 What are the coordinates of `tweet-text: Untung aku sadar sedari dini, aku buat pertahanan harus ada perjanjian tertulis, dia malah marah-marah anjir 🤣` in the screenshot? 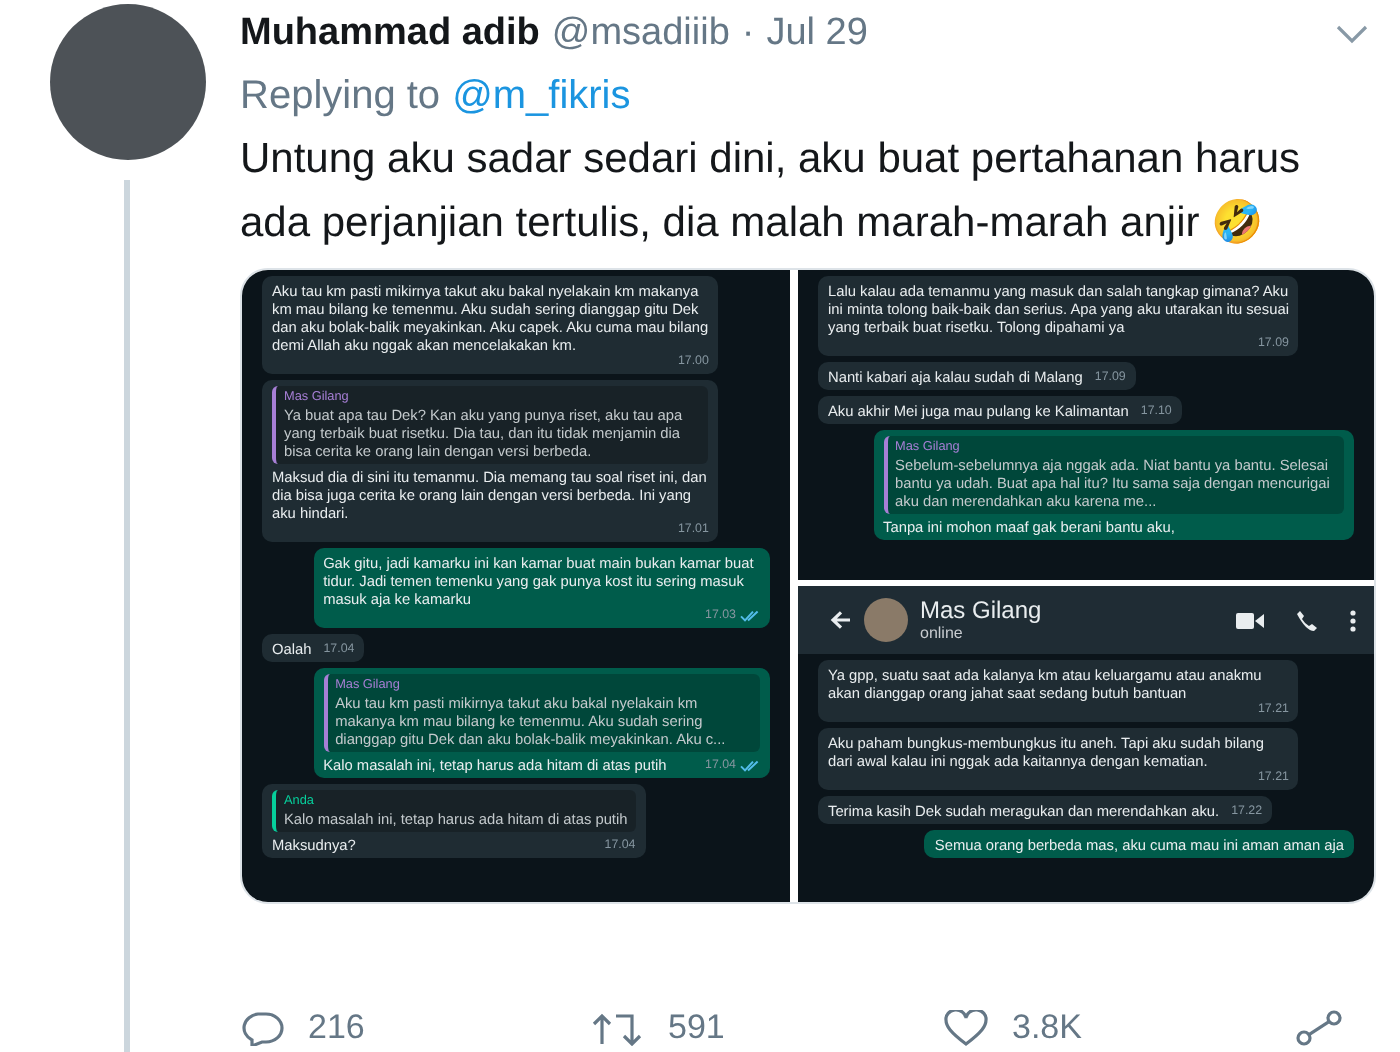 It's located at (771, 192).